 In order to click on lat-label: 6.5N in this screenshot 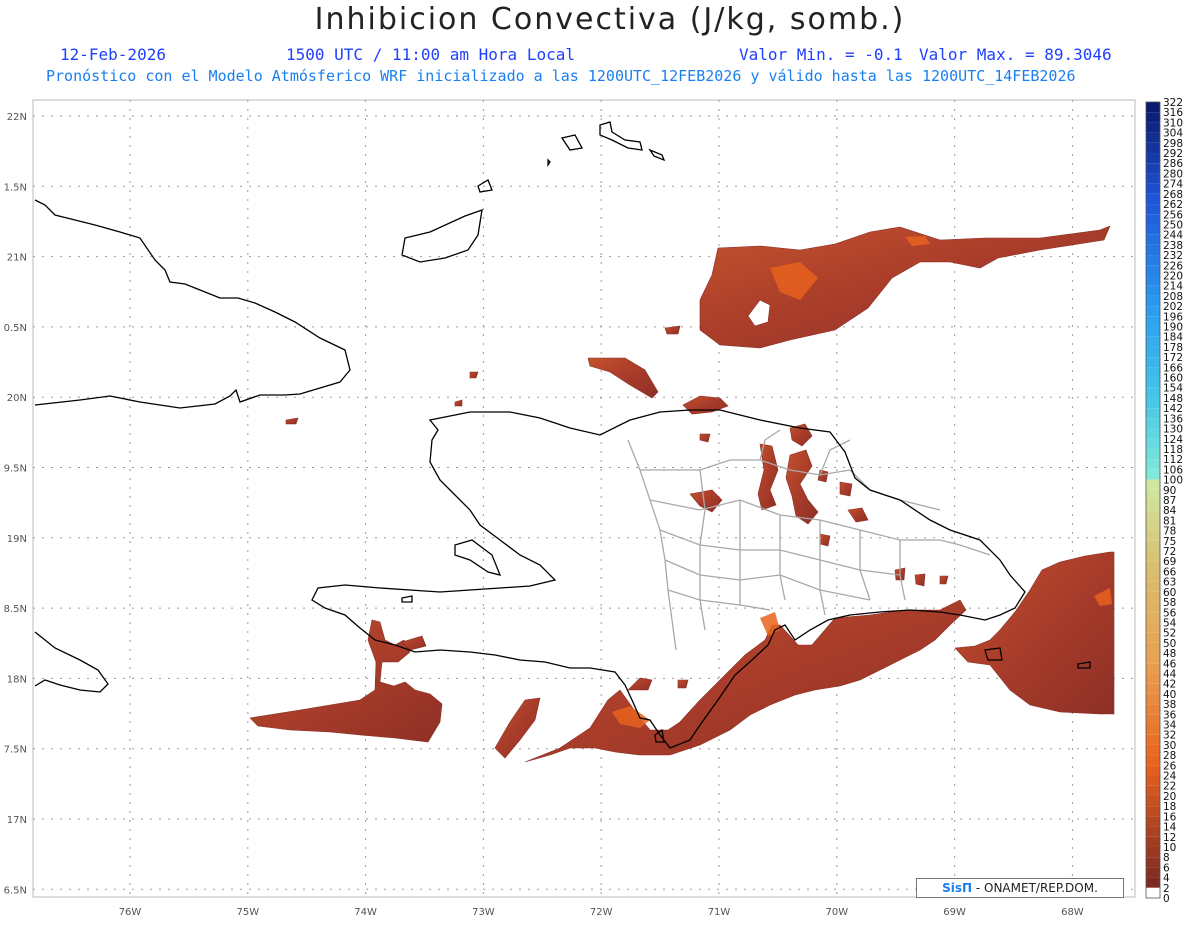, I will do `click(15, 890)`.